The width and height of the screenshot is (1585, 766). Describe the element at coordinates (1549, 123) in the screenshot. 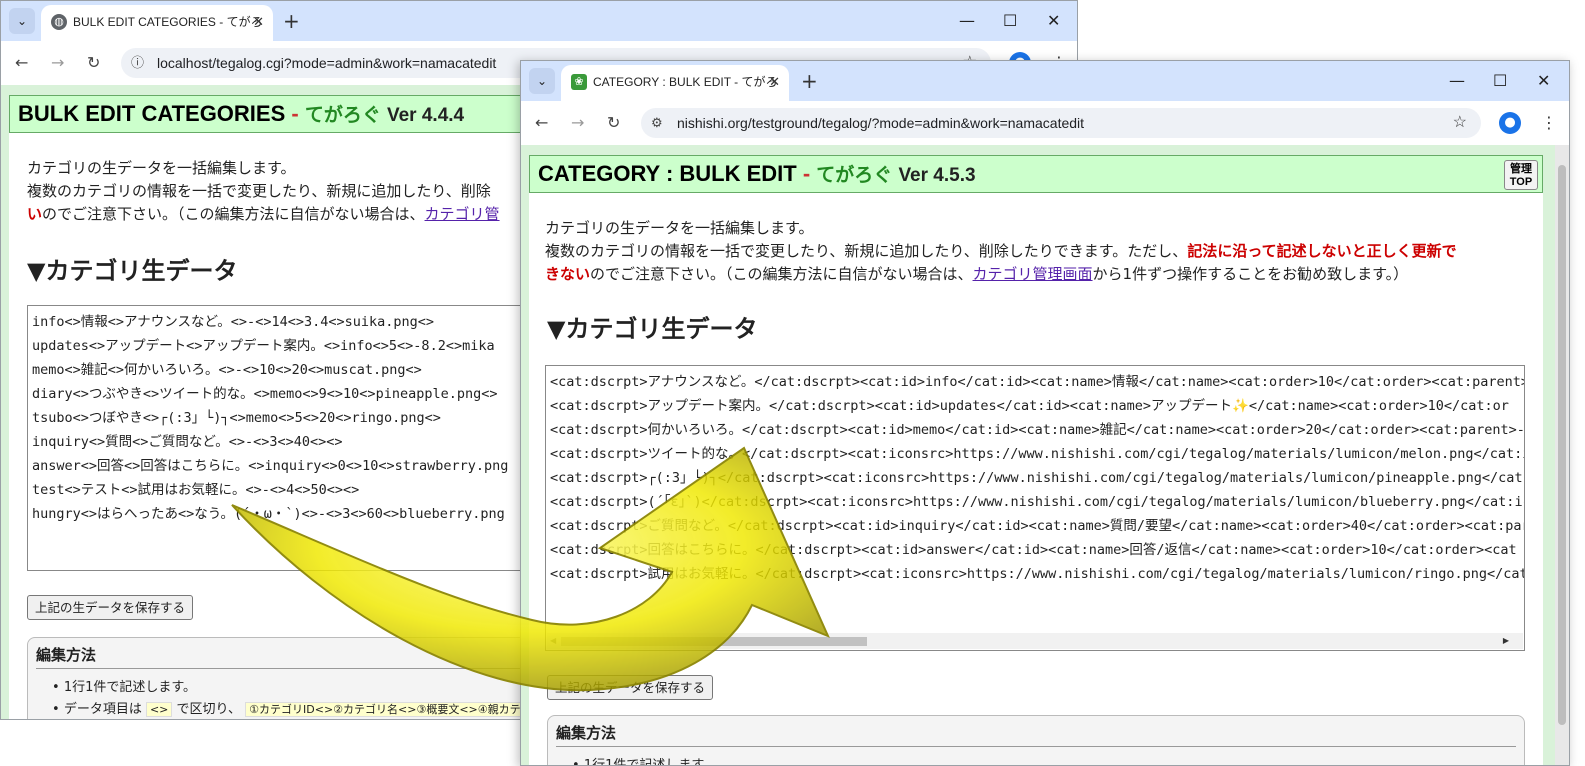

I see `kebab-menu-icon: ⋮` at that location.